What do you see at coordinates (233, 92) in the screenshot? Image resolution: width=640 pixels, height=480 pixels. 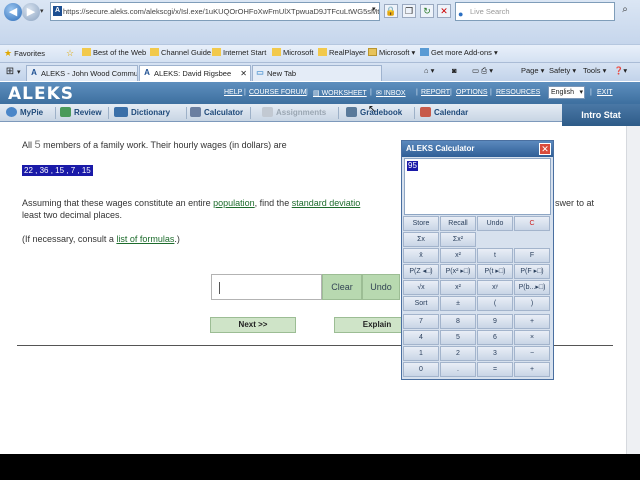 I see `help-link: HELP` at bounding box center [233, 92].